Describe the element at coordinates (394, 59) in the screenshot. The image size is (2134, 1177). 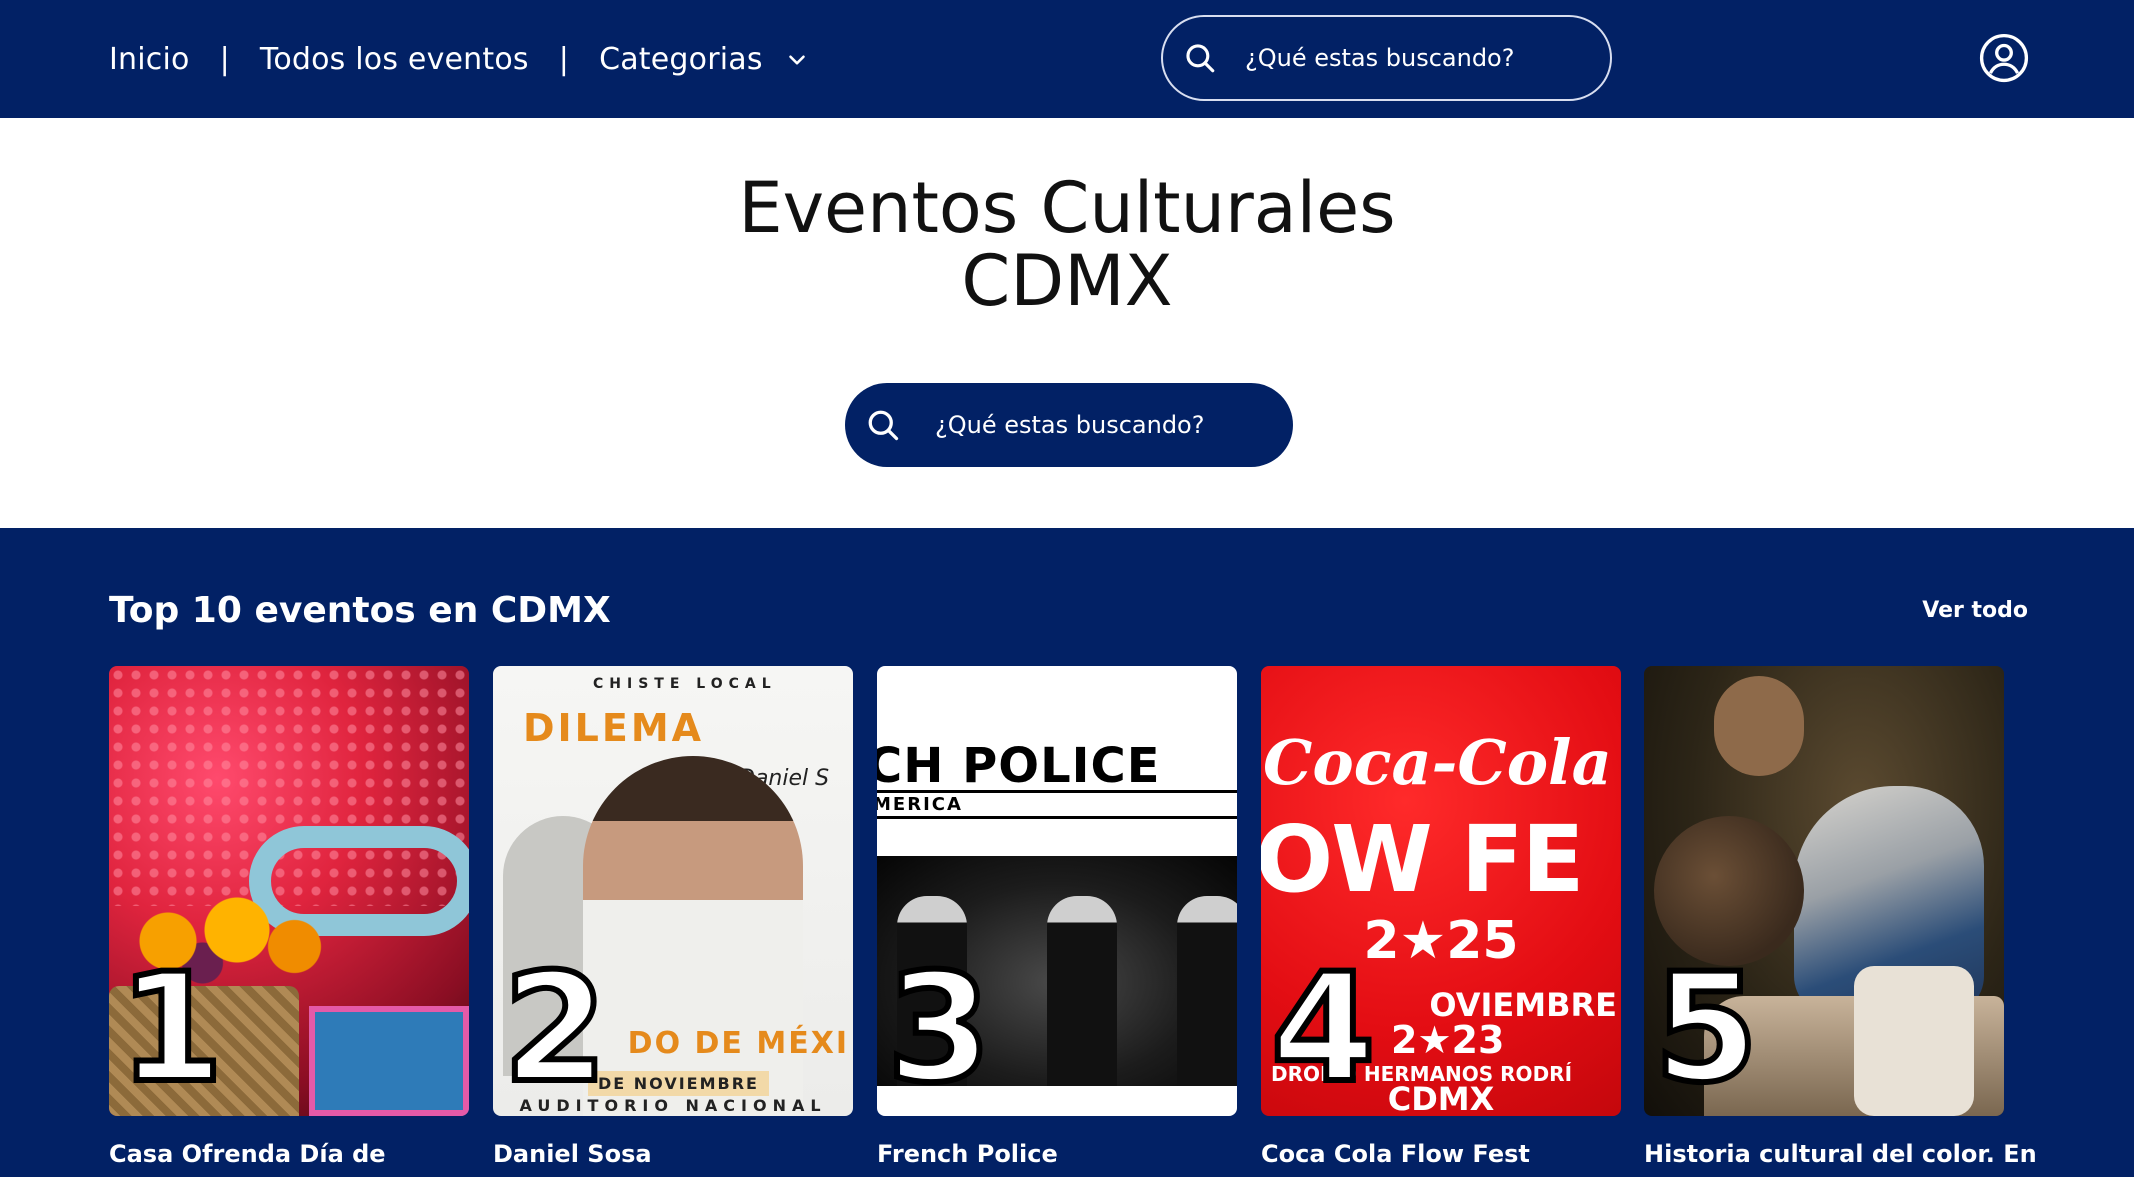
I see `nav-link-todos-los-eventos: Todos los eventos` at that location.